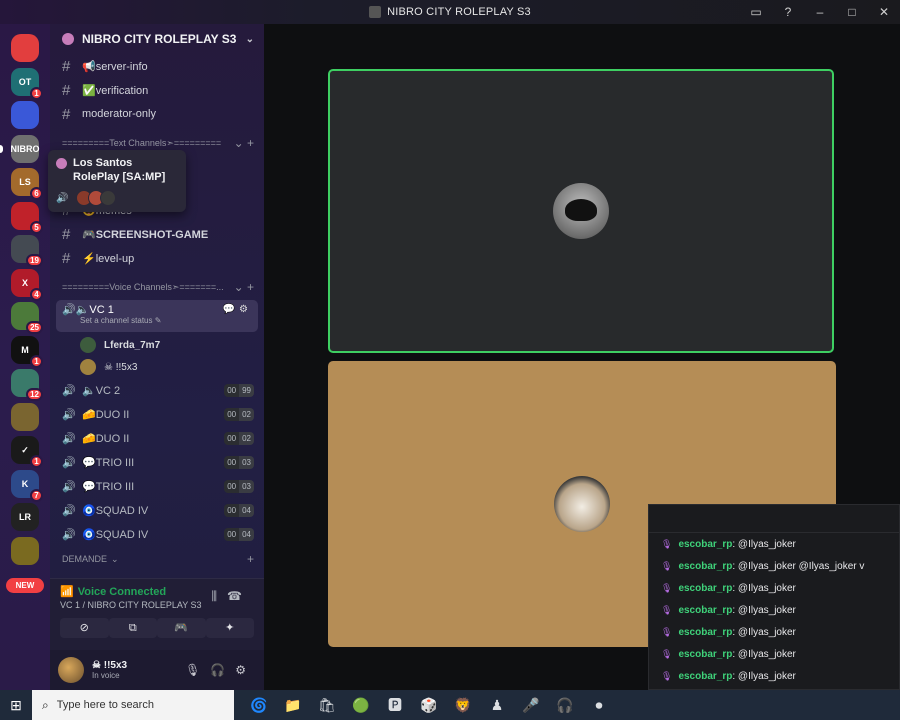  I want to click on maximize-button: □, so click(852, 12).